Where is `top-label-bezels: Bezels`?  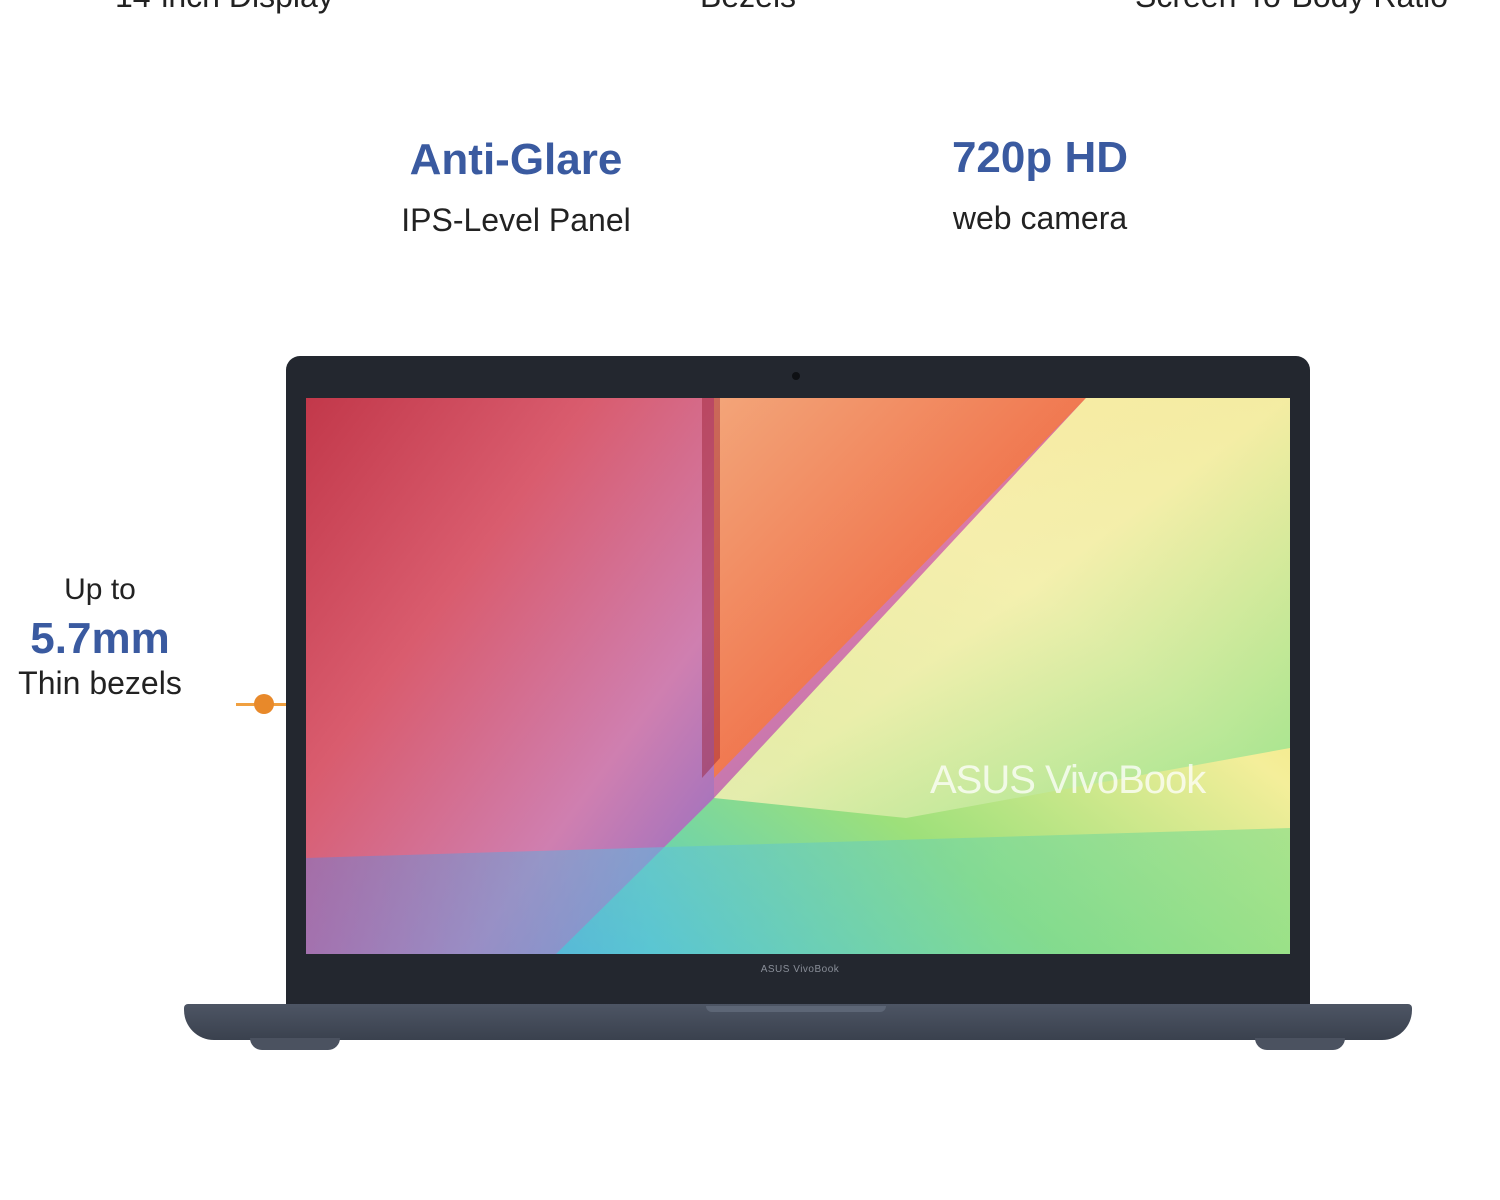
top-label-bezels: Bezels is located at coordinates (748, 7).